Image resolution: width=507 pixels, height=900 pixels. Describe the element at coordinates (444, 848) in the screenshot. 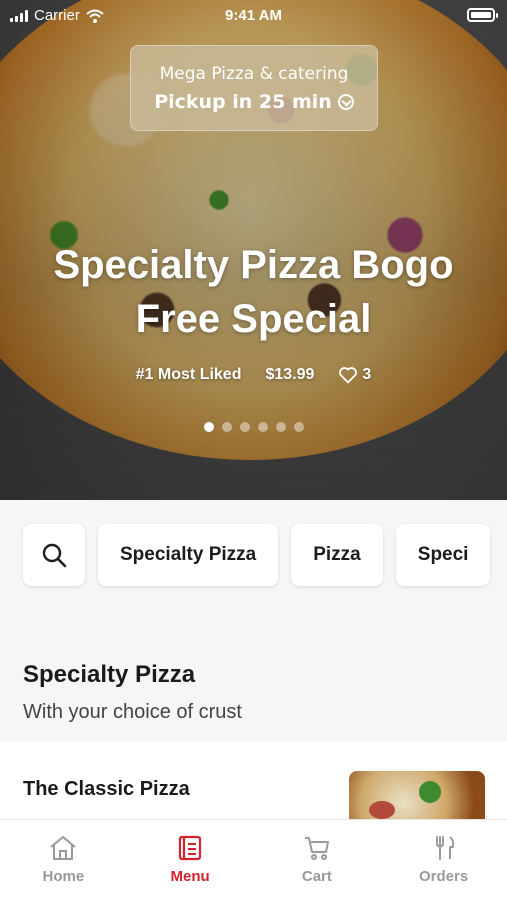

I see `fork-knife-icon` at that location.